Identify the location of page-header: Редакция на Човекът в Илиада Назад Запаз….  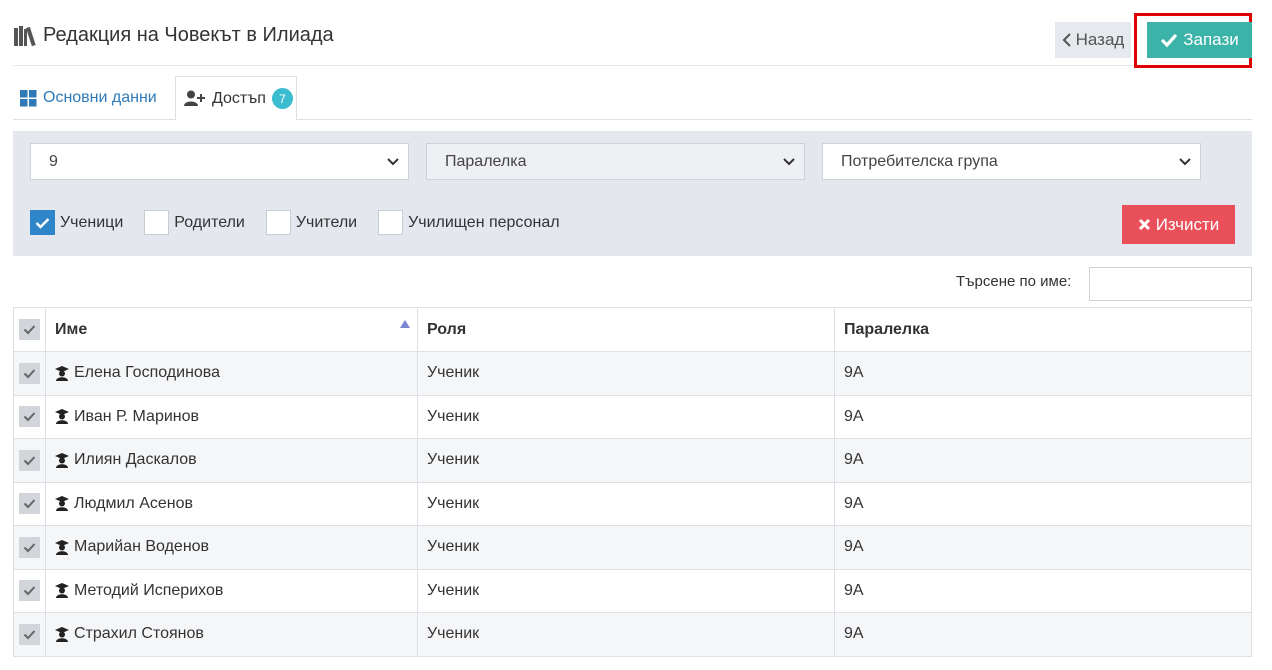
(632, 34).